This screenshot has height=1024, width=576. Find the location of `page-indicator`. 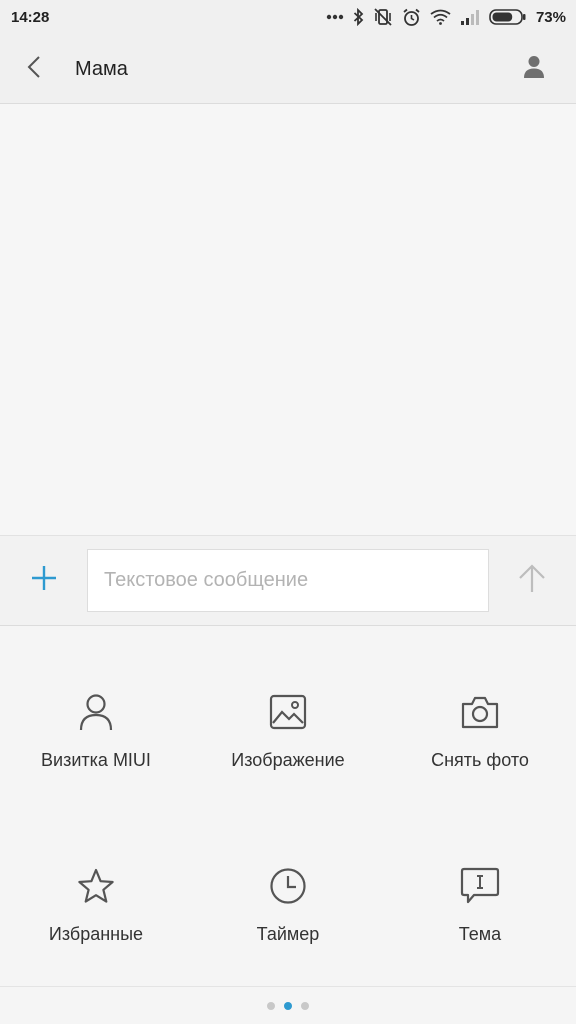

page-indicator is located at coordinates (288, 1005).